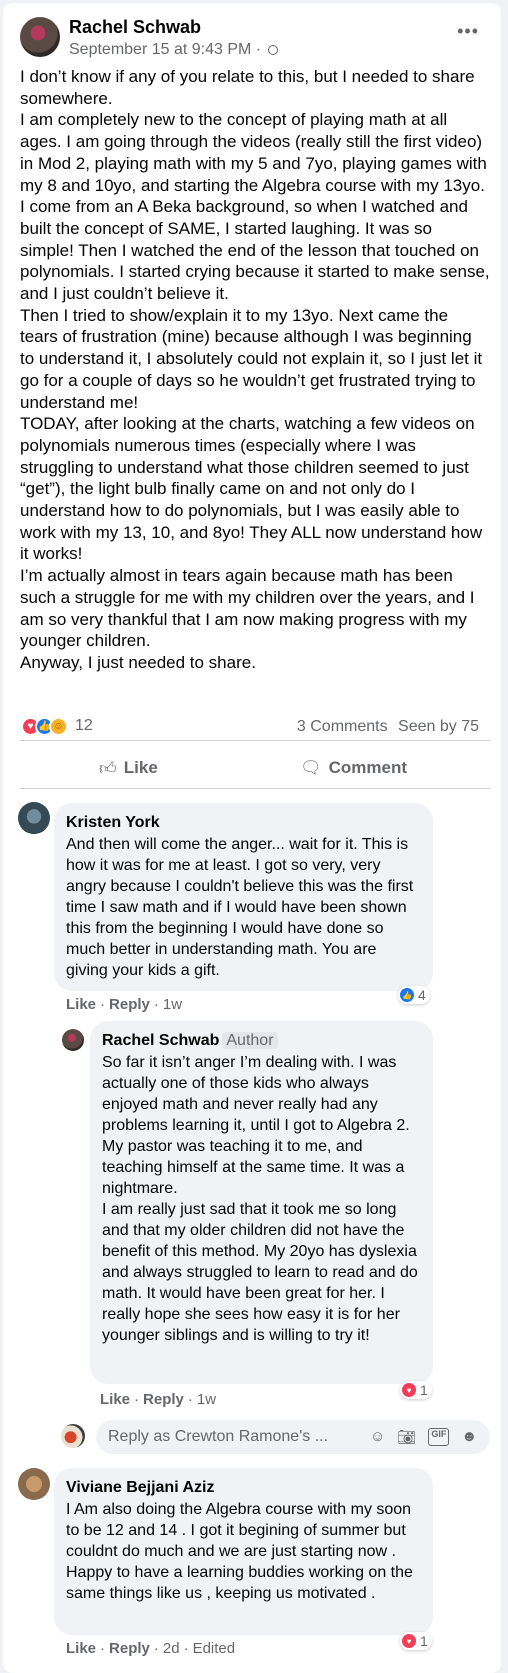 This screenshot has width=508, height=1673. I want to click on globe-icon, so click(272, 49).